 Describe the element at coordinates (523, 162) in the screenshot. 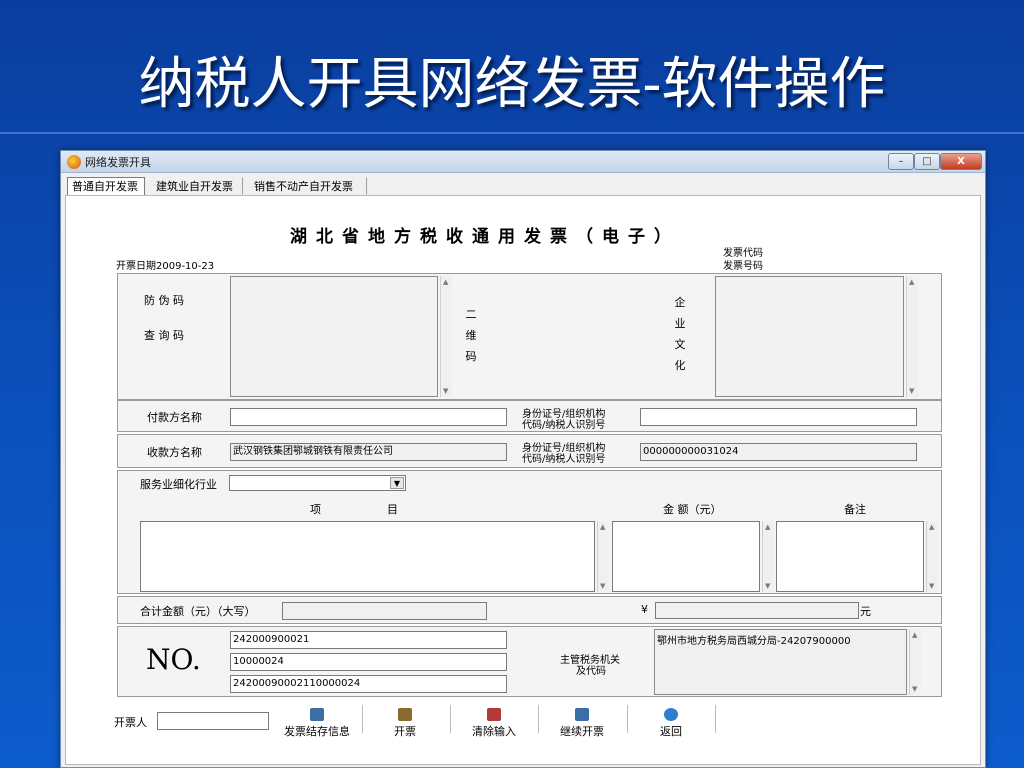

I see `title-bar: 网络发票开具 – □ X` at that location.